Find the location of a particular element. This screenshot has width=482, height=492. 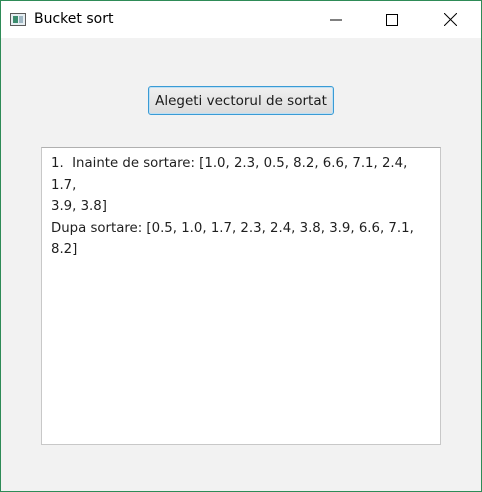

maximize-button is located at coordinates (392, 19).